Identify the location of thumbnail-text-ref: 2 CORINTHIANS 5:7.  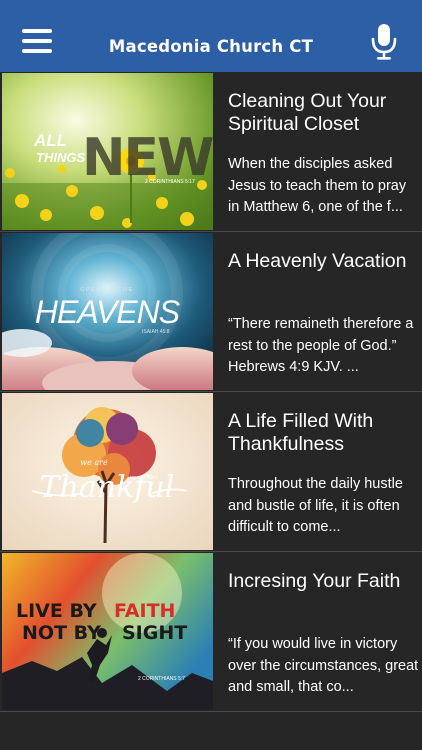
(161, 679).